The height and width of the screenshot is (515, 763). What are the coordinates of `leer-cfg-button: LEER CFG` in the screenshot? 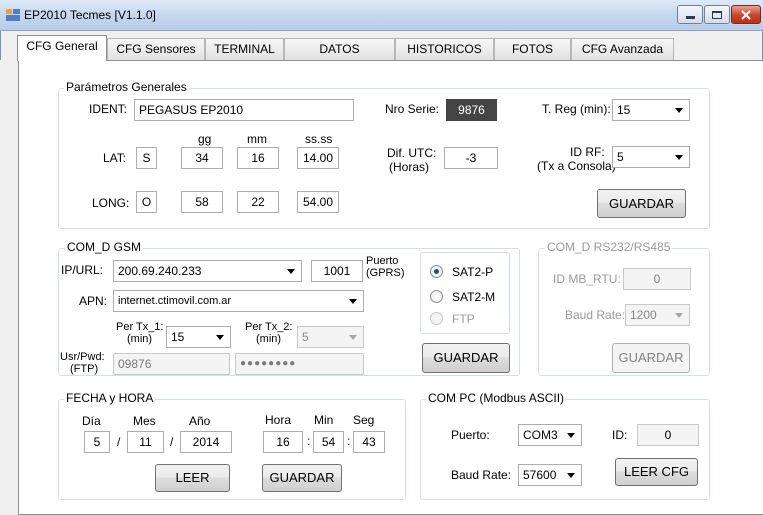 It's located at (656, 472).